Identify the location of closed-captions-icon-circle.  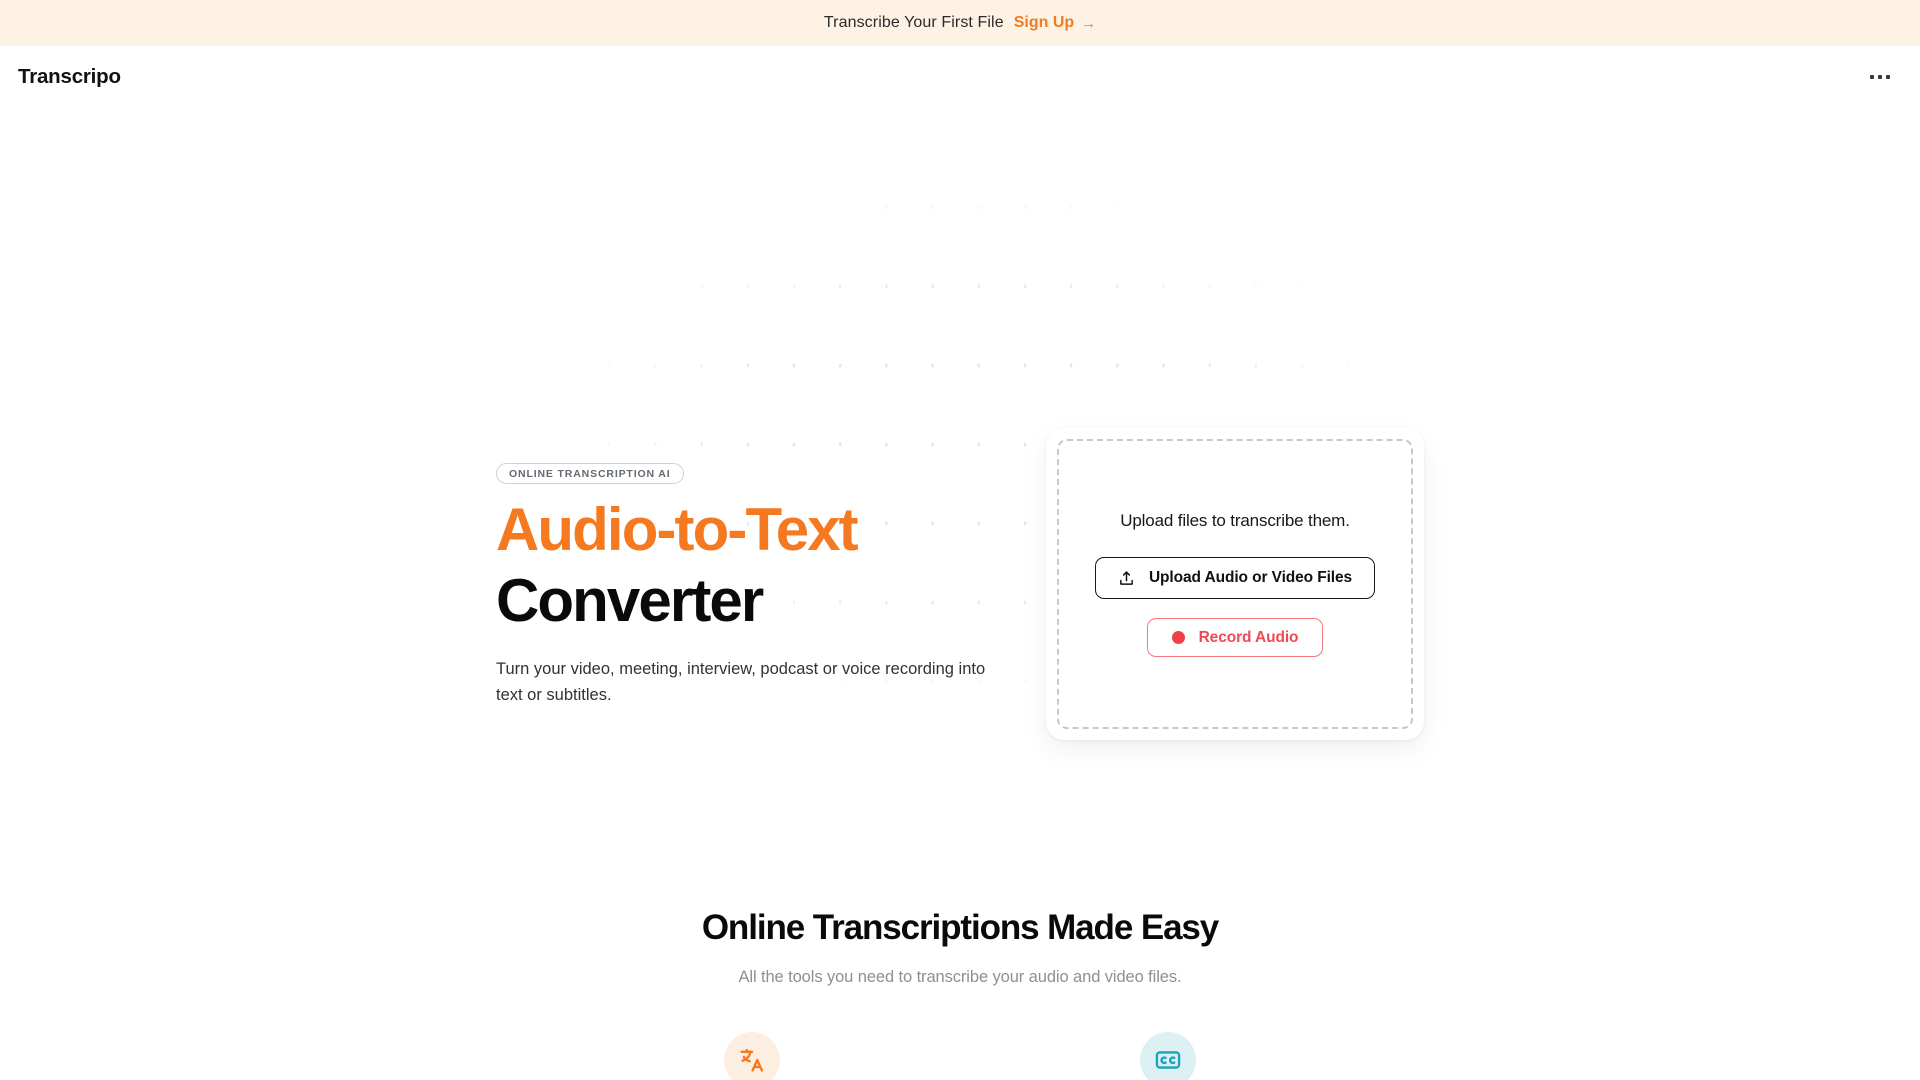
(1168, 1056).